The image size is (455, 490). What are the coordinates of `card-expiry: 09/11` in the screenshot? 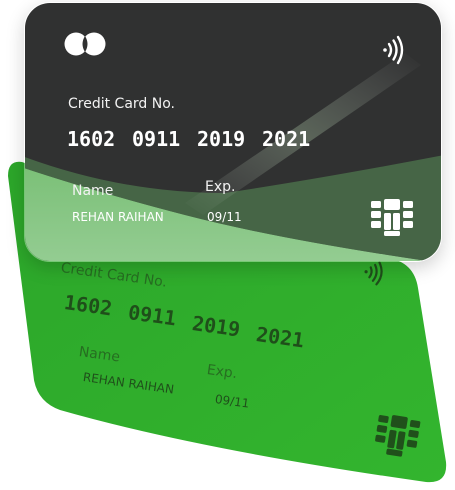 It's located at (224, 217).